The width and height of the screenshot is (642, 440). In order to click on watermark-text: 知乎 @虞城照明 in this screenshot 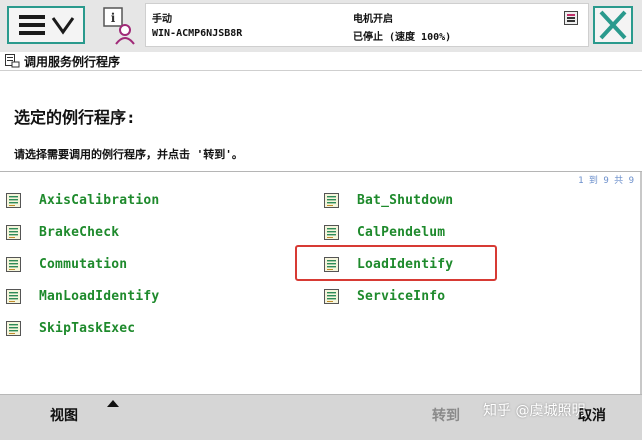, I will do `click(534, 411)`.